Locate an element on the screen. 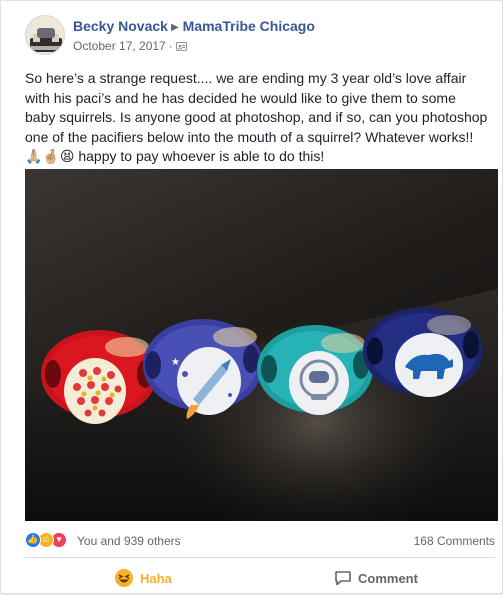  haha-emoji-icon is located at coordinates (124, 578).